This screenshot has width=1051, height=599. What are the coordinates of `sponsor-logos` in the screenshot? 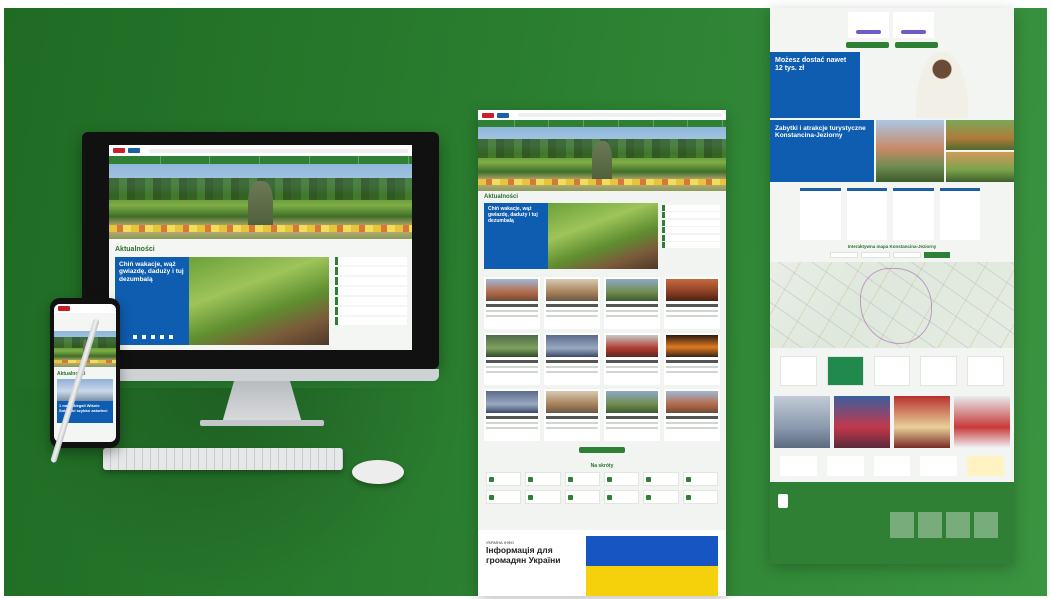 It's located at (892, 466).